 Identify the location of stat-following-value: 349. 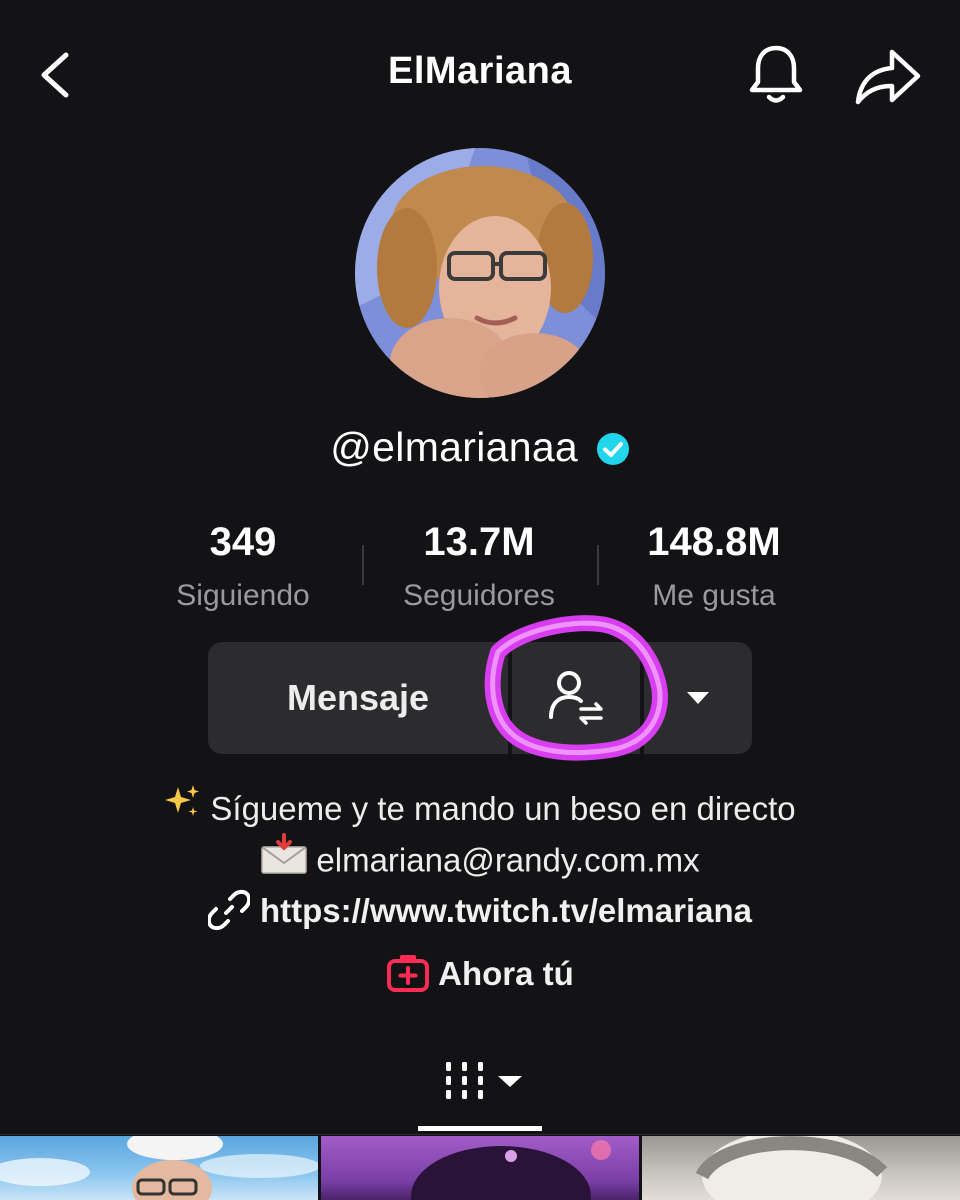
(243, 542).